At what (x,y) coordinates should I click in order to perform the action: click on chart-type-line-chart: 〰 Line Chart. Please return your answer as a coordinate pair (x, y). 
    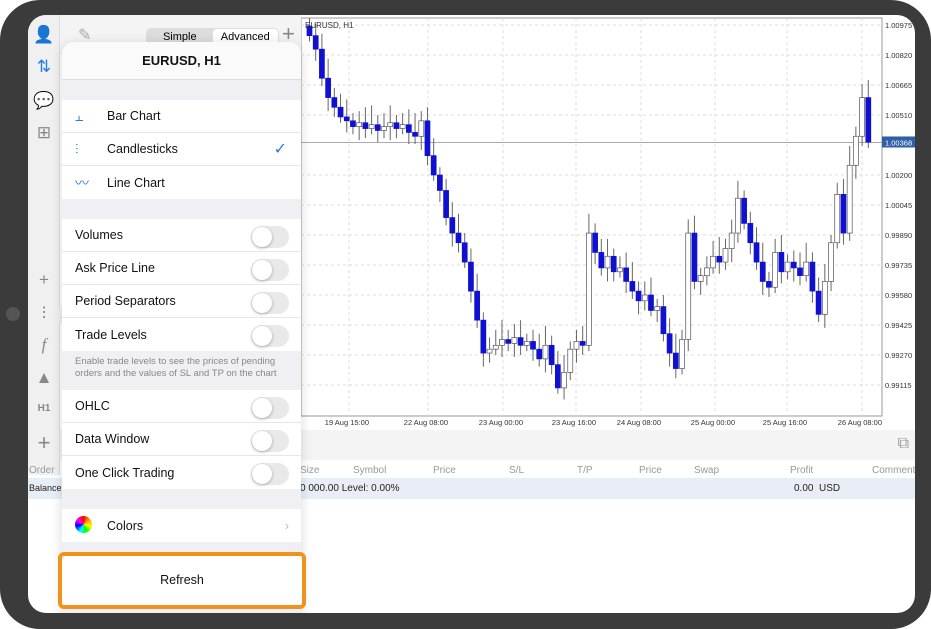
    Looking at the image, I should click on (181, 182).